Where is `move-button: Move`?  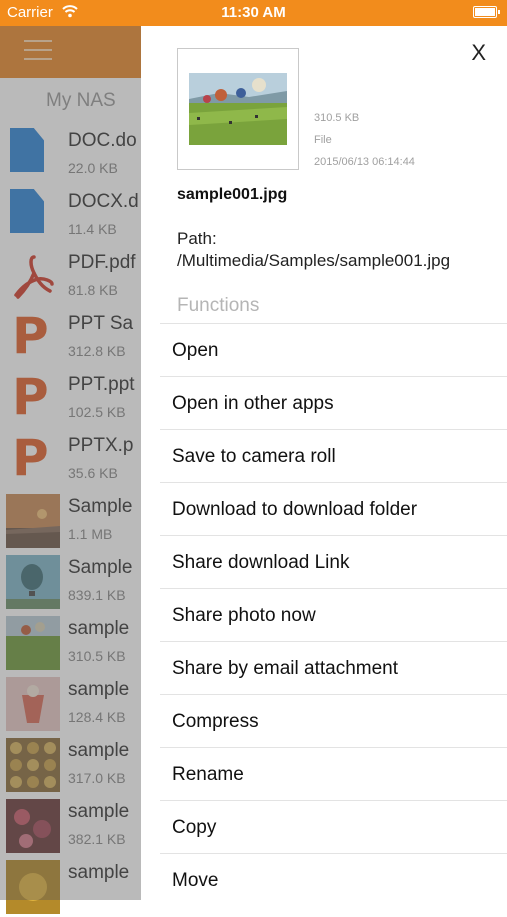 move-button: Move is located at coordinates (333, 876).